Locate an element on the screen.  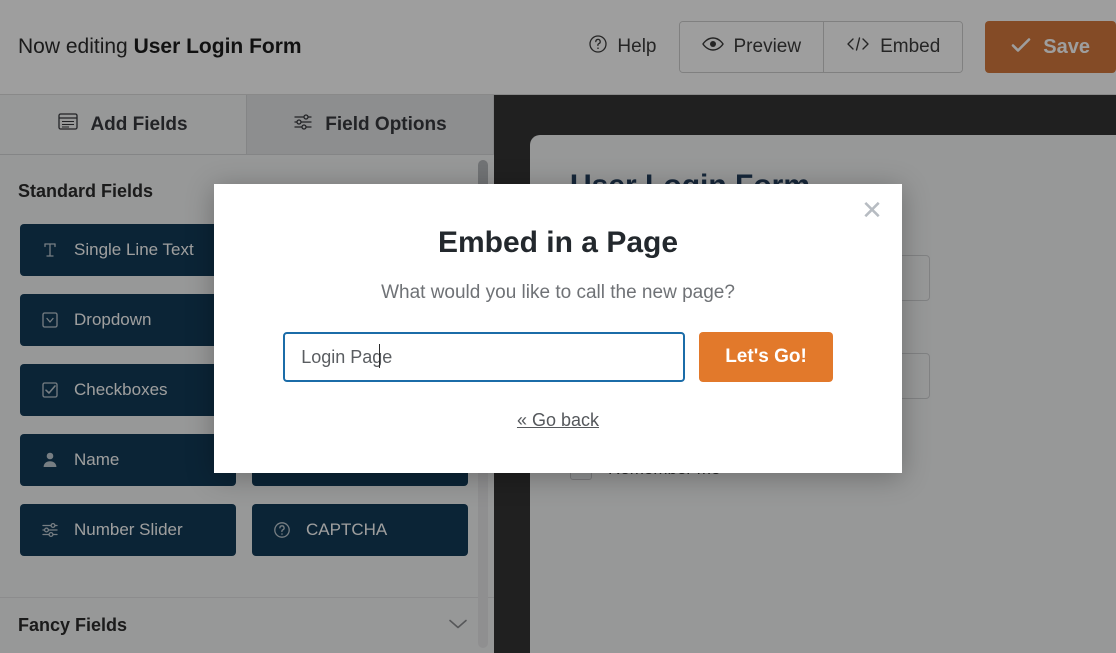
go-back-wrapper: « Go back is located at coordinates (558, 420).